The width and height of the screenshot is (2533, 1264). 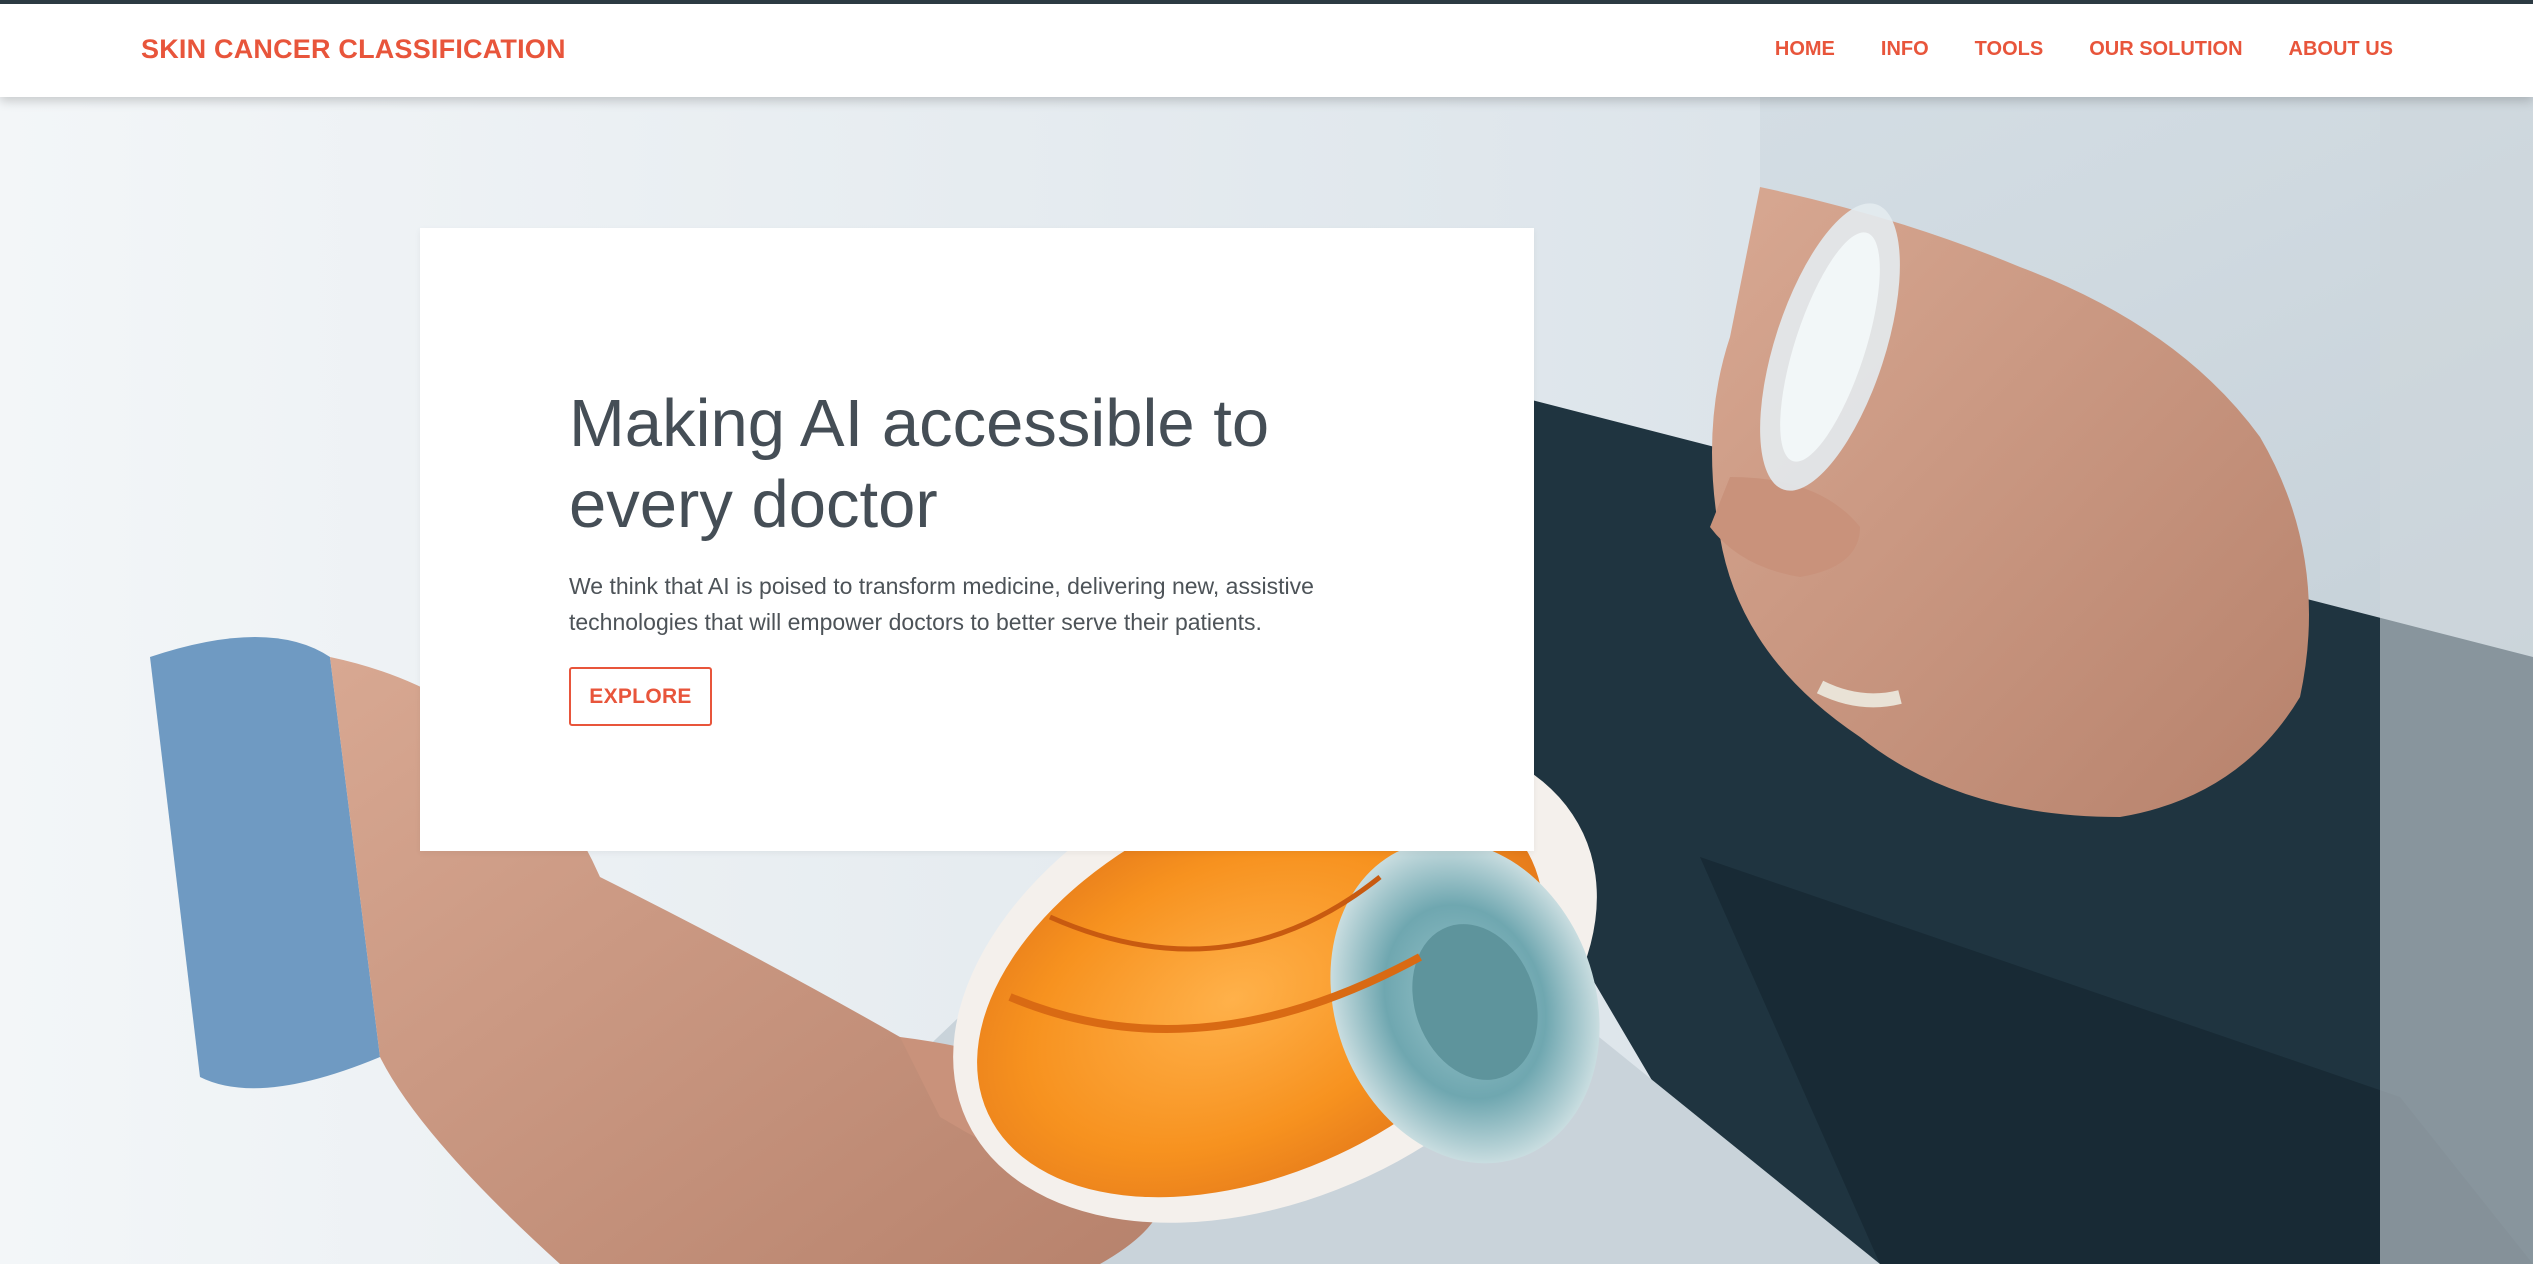 What do you see at coordinates (2341, 49) in the screenshot?
I see `nav-link-about-us: ABOUT US` at bounding box center [2341, 49].